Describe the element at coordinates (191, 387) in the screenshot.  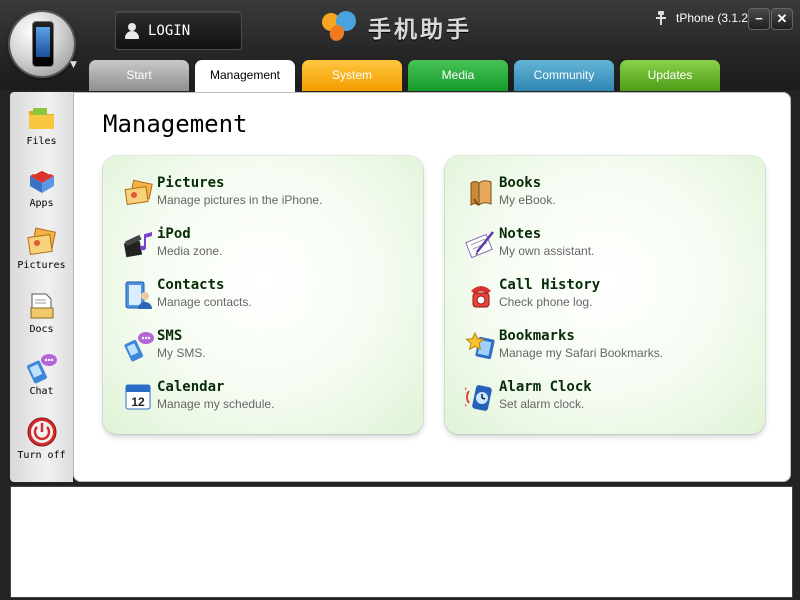
I see `item-title: Calendar` at that location.